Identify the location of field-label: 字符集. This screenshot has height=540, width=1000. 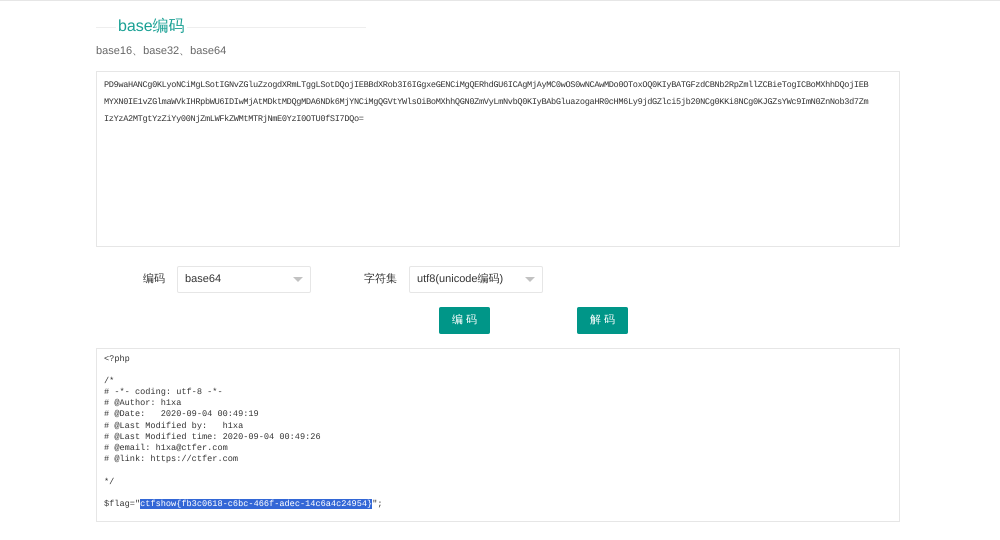
(380, 279).